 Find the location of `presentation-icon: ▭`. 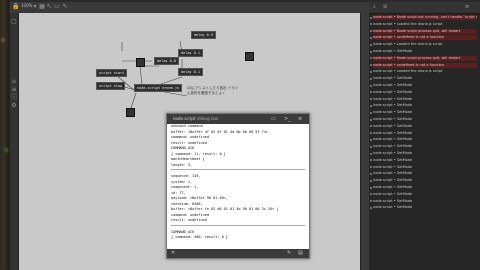

presentation-icon: ▭ is located at coordinates (57, 7).